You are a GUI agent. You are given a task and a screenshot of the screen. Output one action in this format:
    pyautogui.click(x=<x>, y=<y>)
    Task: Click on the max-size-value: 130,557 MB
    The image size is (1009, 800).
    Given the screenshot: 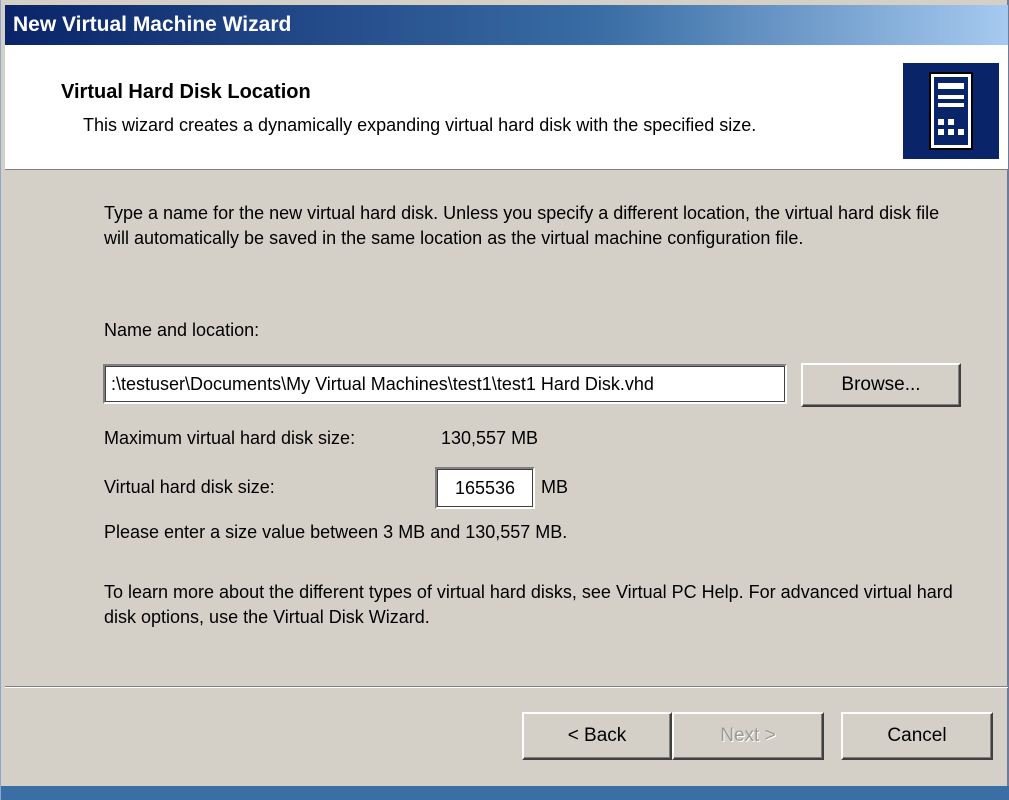 What is the action you would take?
    pyautogui.click(x=490, y=438)
    